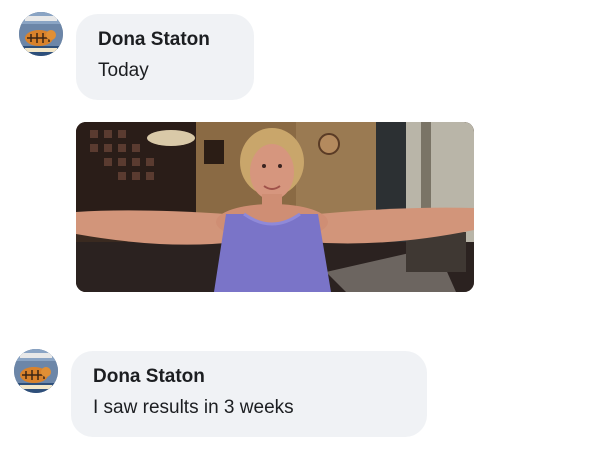 The width and height of the screenshot is (600, 450). What do you see at coordinates (165, 57) in the screenshot?
I see `message-bubble: Dona Staton Today` at bounding box center [165, 57].